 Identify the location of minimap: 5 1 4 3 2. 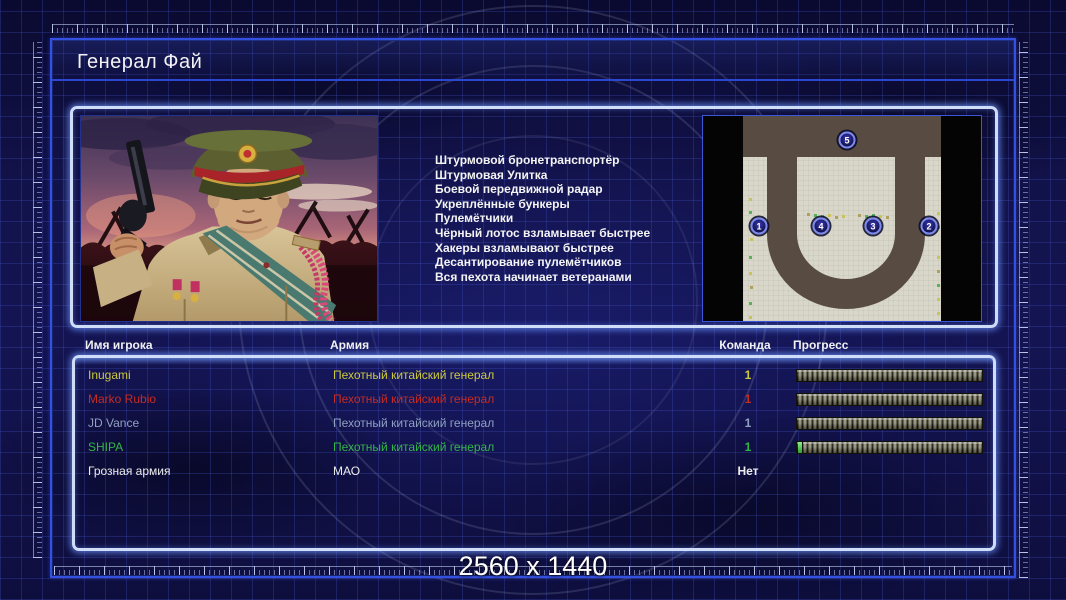
(842, 218).